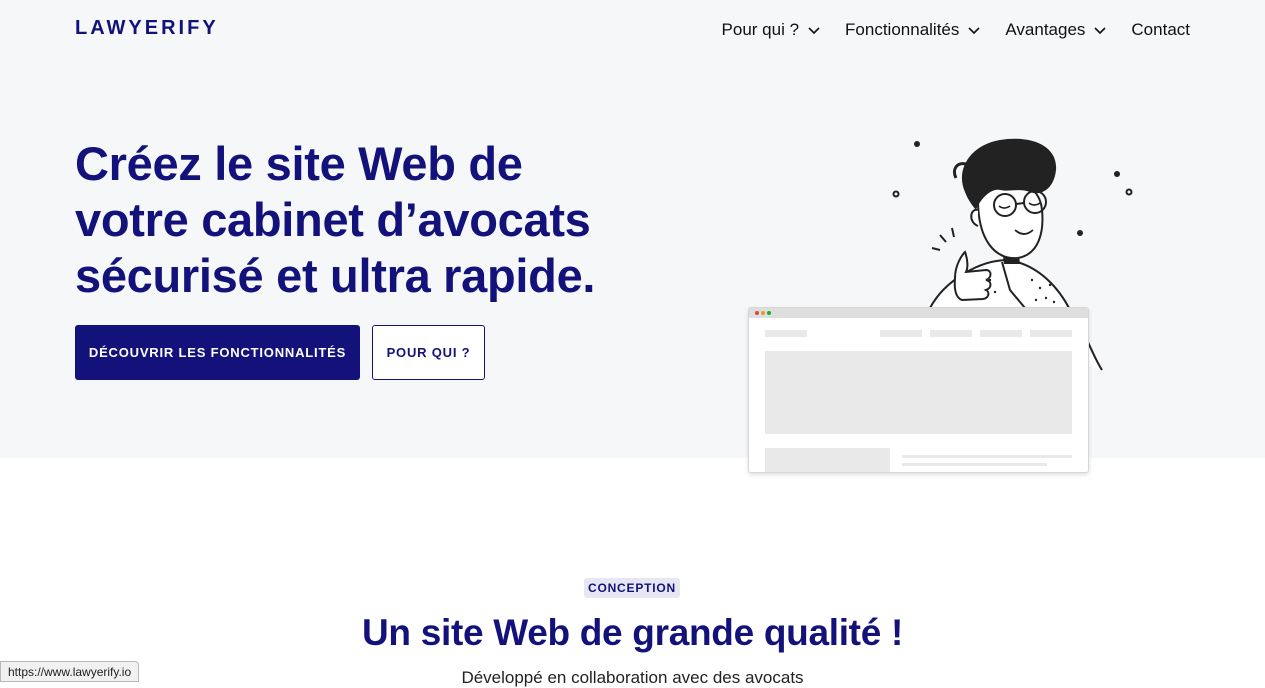 The width and height of the screenshot is (1265, 688). I want to click on skeleton-hero, so click(918, 392).